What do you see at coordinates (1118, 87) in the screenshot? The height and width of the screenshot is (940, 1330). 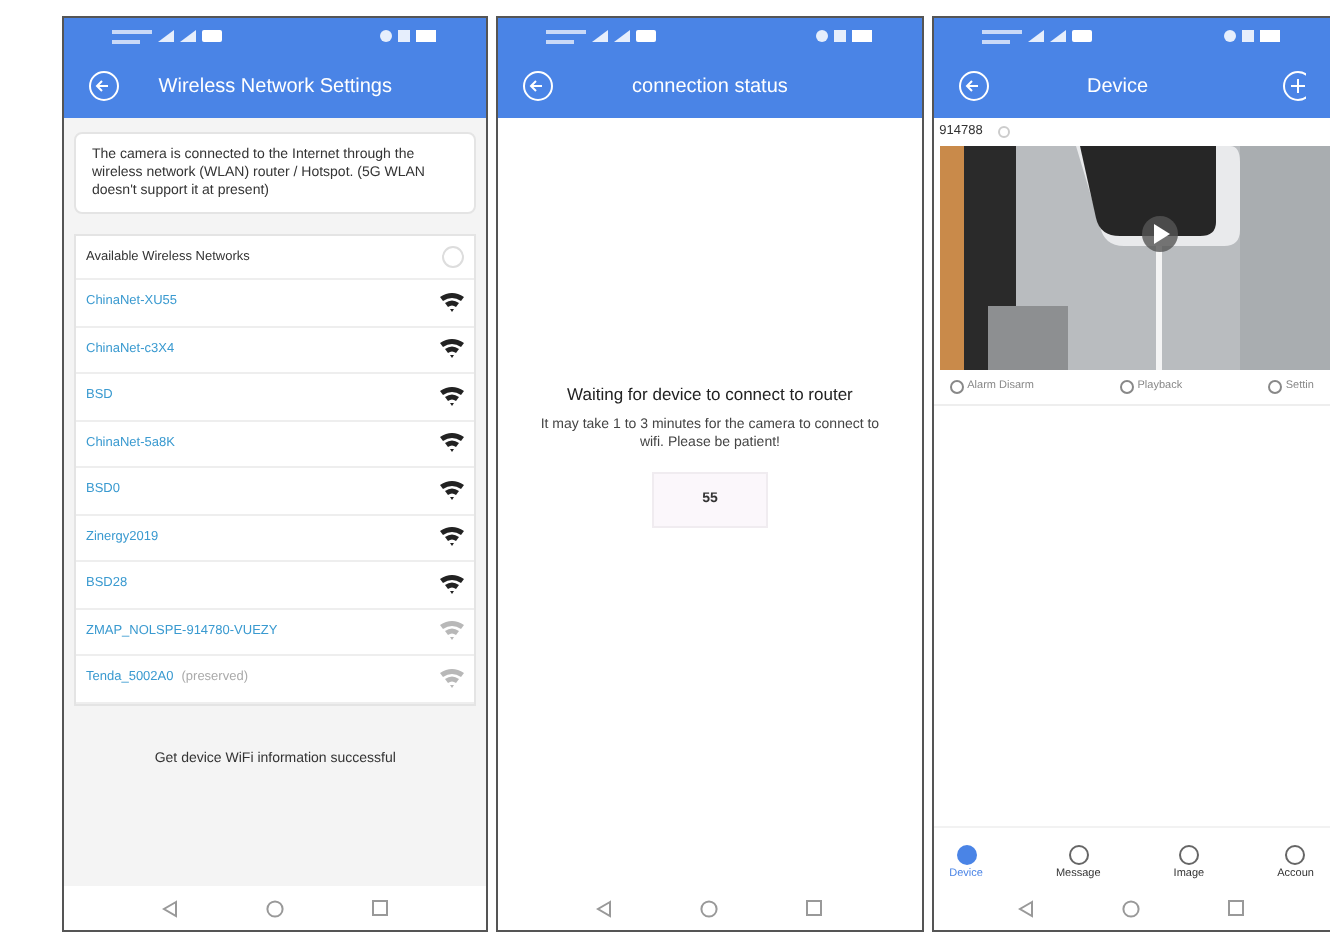 I see `screen-title: Device` at bounding box center [1118, 87].